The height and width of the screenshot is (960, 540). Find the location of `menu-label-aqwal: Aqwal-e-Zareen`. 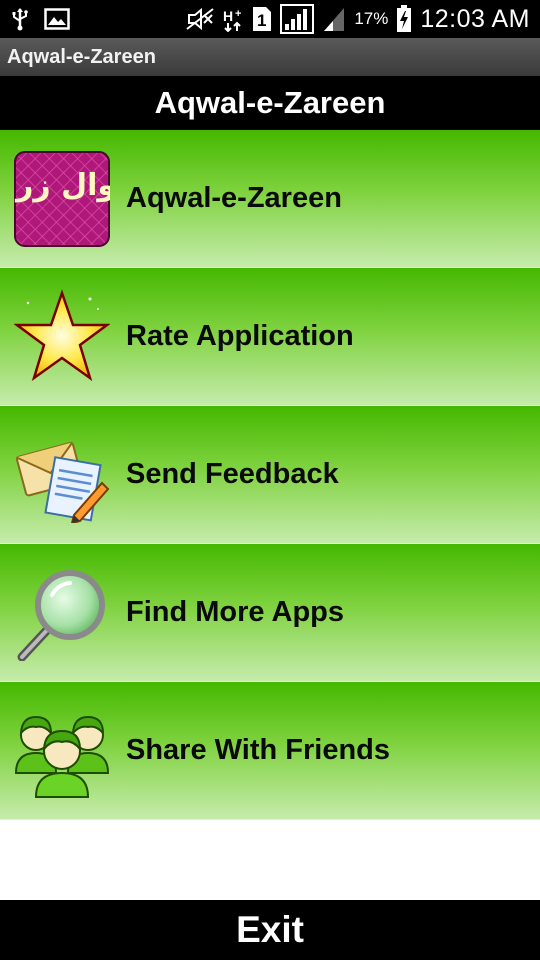

menu-label-aqwal: Aqwal-e-Zareen is located at coordinates (234, 198).